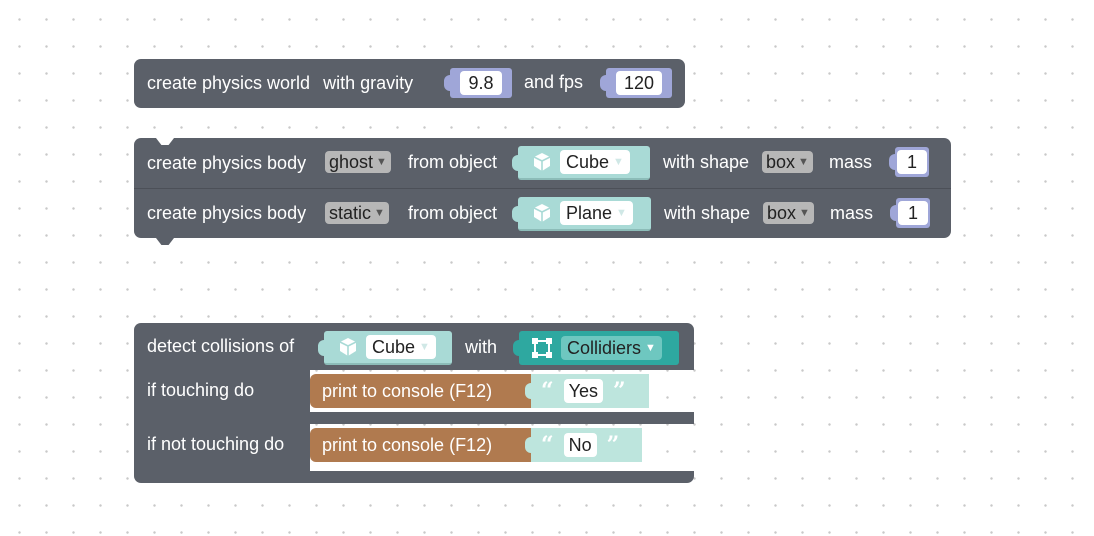 The height and width of the screenshot is (536, 1094). I want to click on collider-dropdown: Collidiers ▼, so click(611, 348).